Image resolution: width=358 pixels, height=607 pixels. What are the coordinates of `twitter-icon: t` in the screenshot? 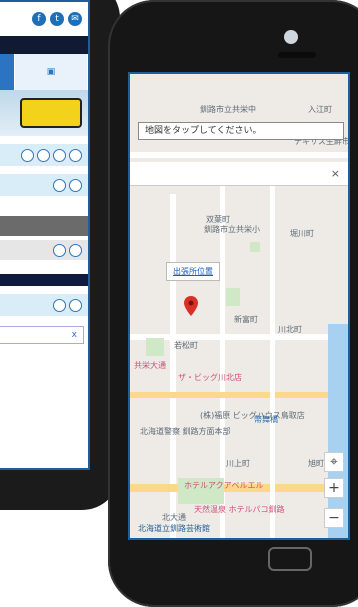 It's located at (57, 19).